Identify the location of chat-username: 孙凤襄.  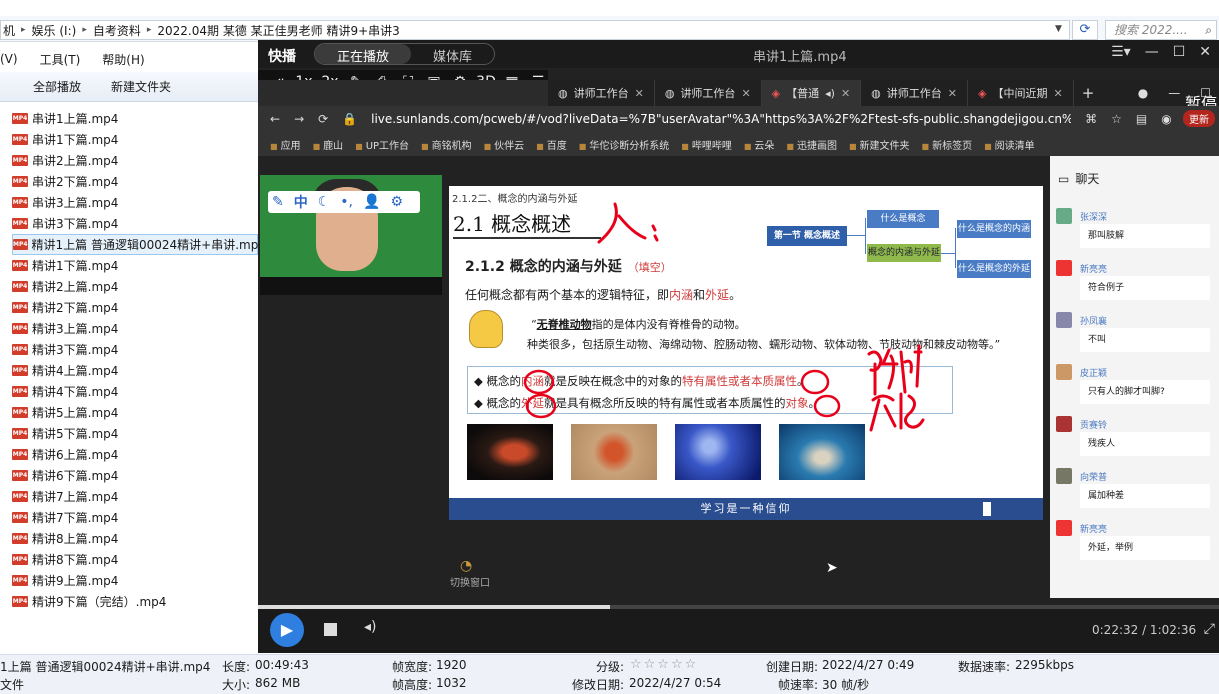
(1093, 320).